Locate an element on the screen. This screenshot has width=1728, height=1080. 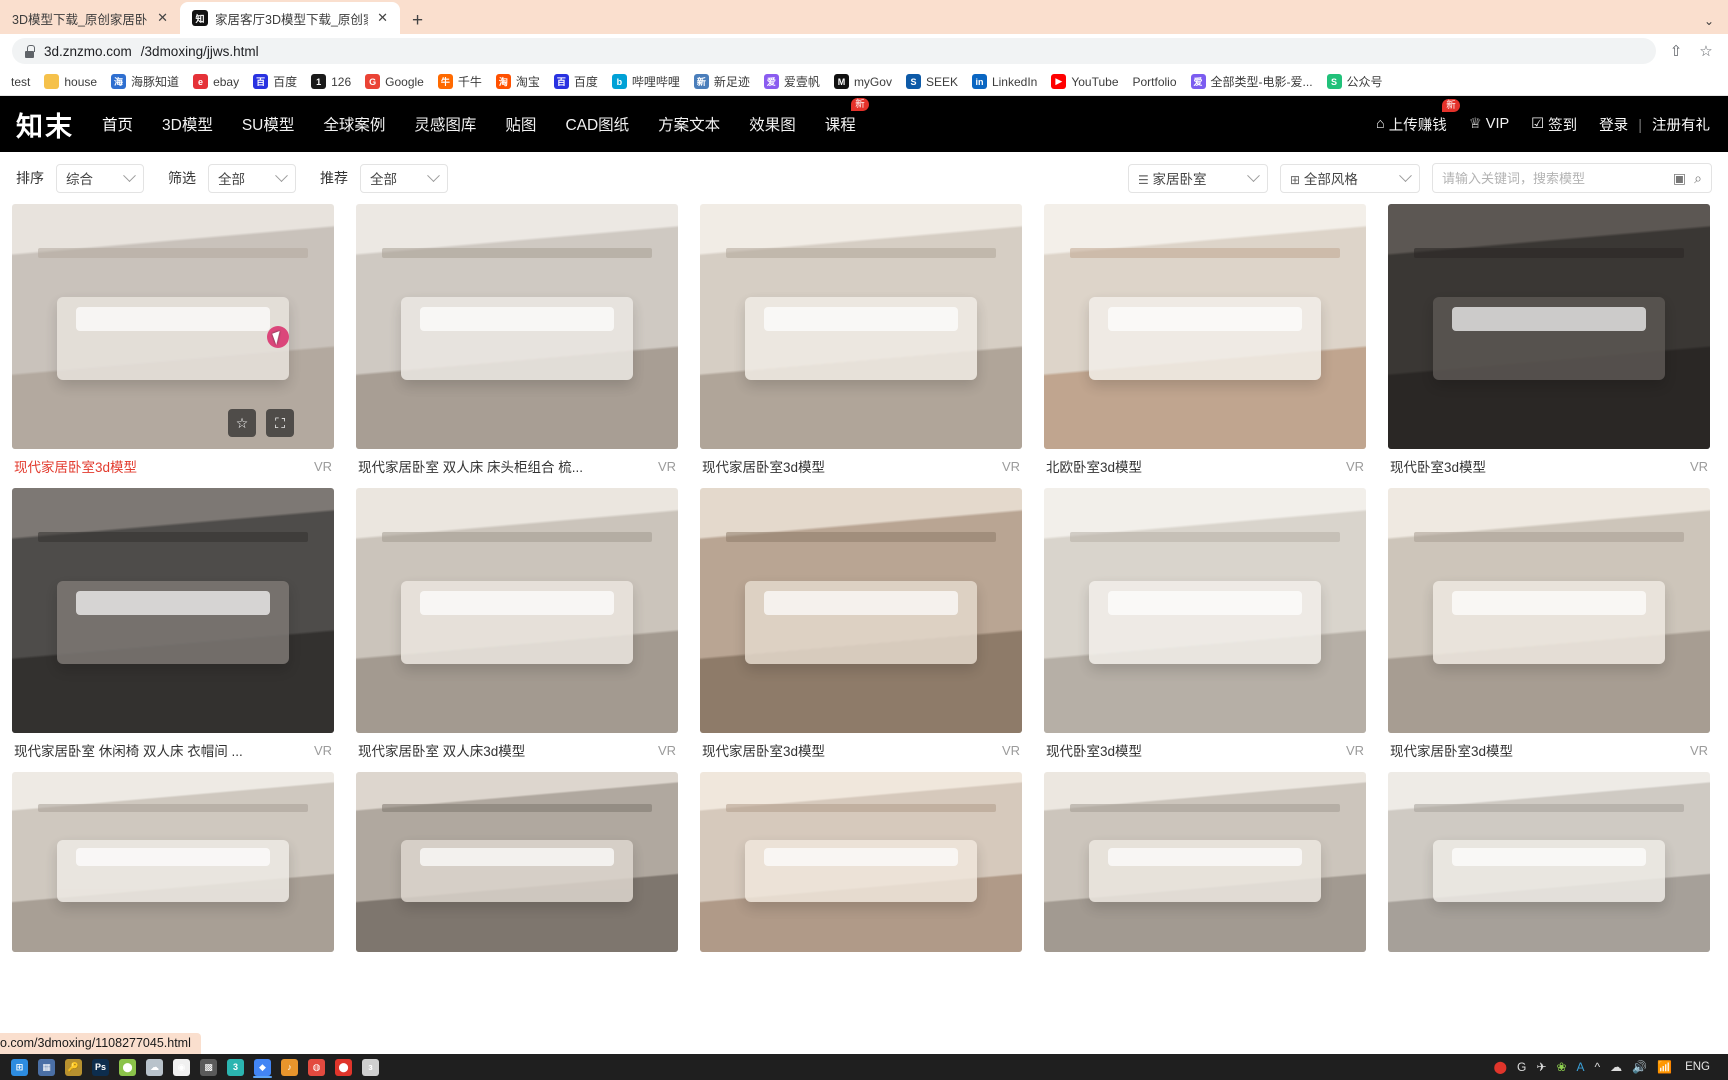
bookmark-item: S SEEK is located at coordinates (932, 81).